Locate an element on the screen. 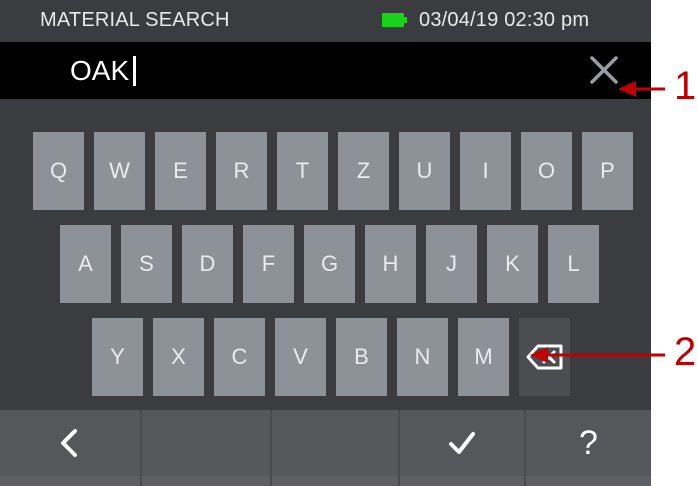 This screenshot has height=486, width=697. callout-number-1: 1 is located at coordinates (685, 86).